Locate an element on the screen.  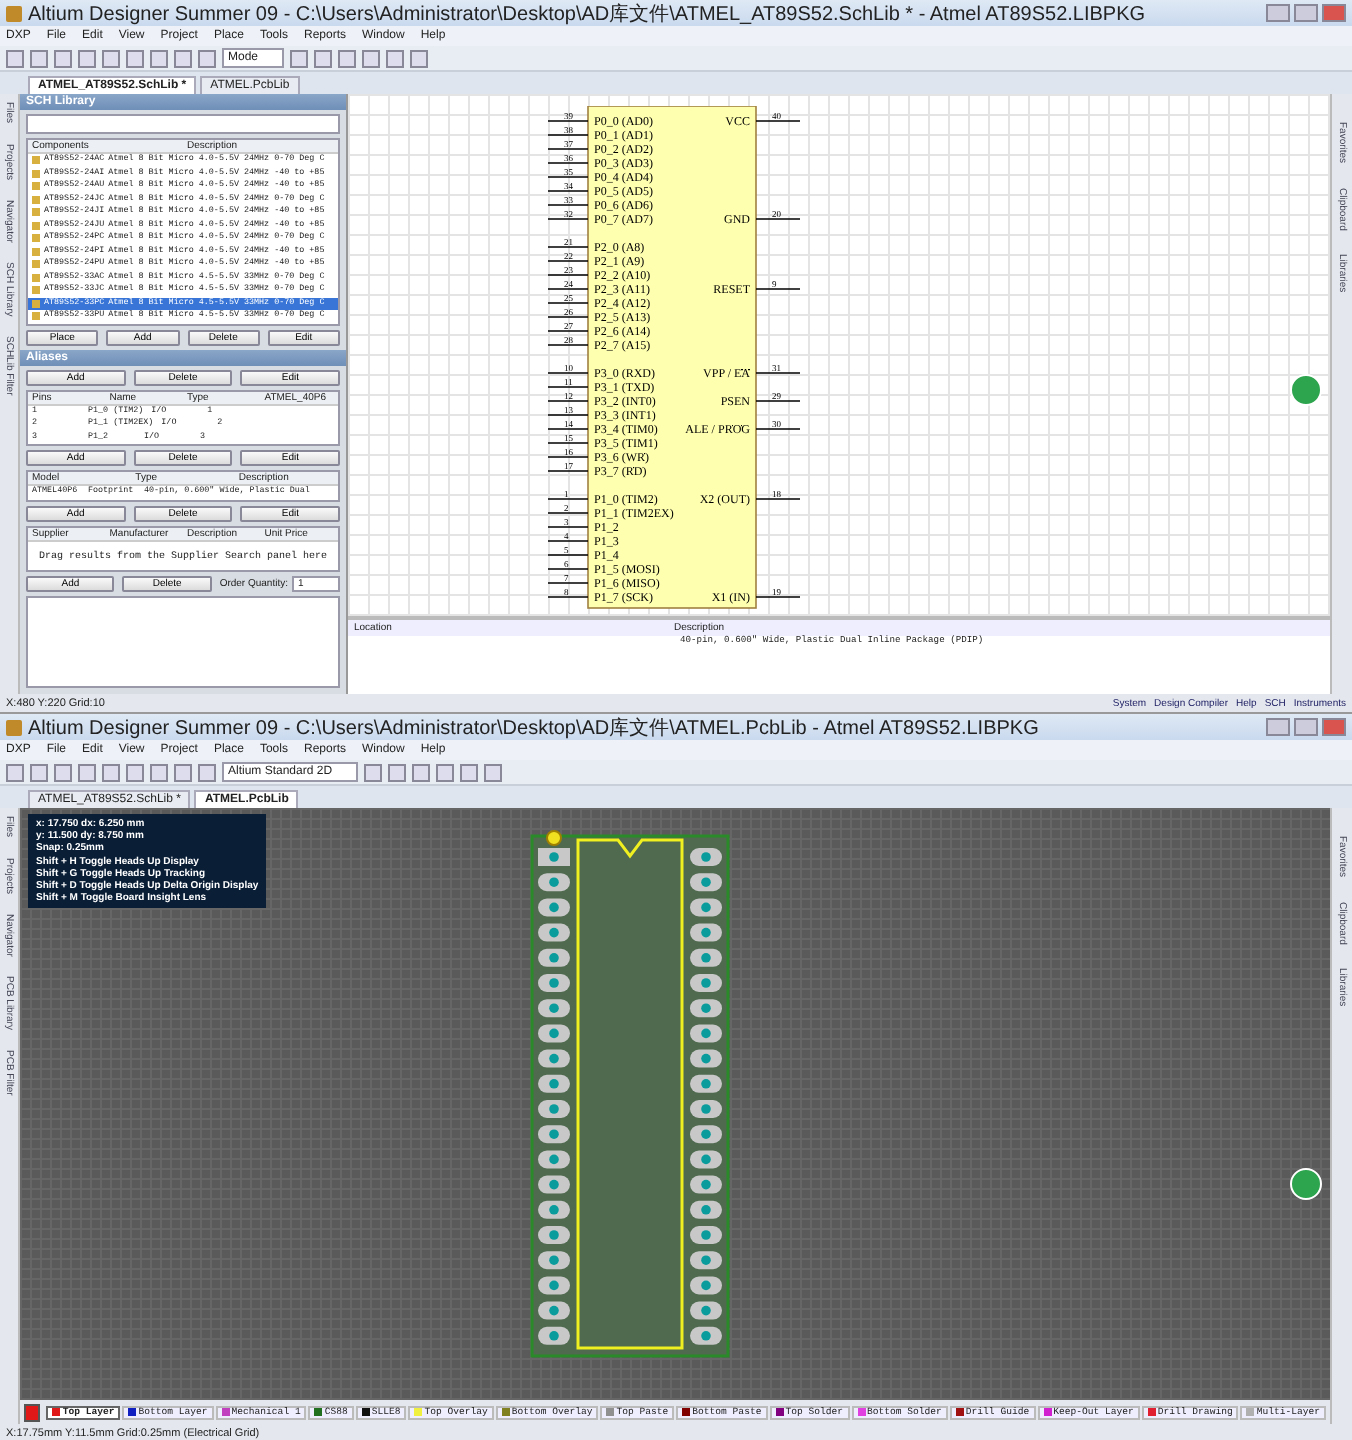
window-title: Altium Designer Summer 09 - C:\Users\Administrator\Desktop\AD库文件\ATMEL_AT89S52.SchLib * - Atmel AT89S52.LIBPKG is located at coordinates (587, 13).